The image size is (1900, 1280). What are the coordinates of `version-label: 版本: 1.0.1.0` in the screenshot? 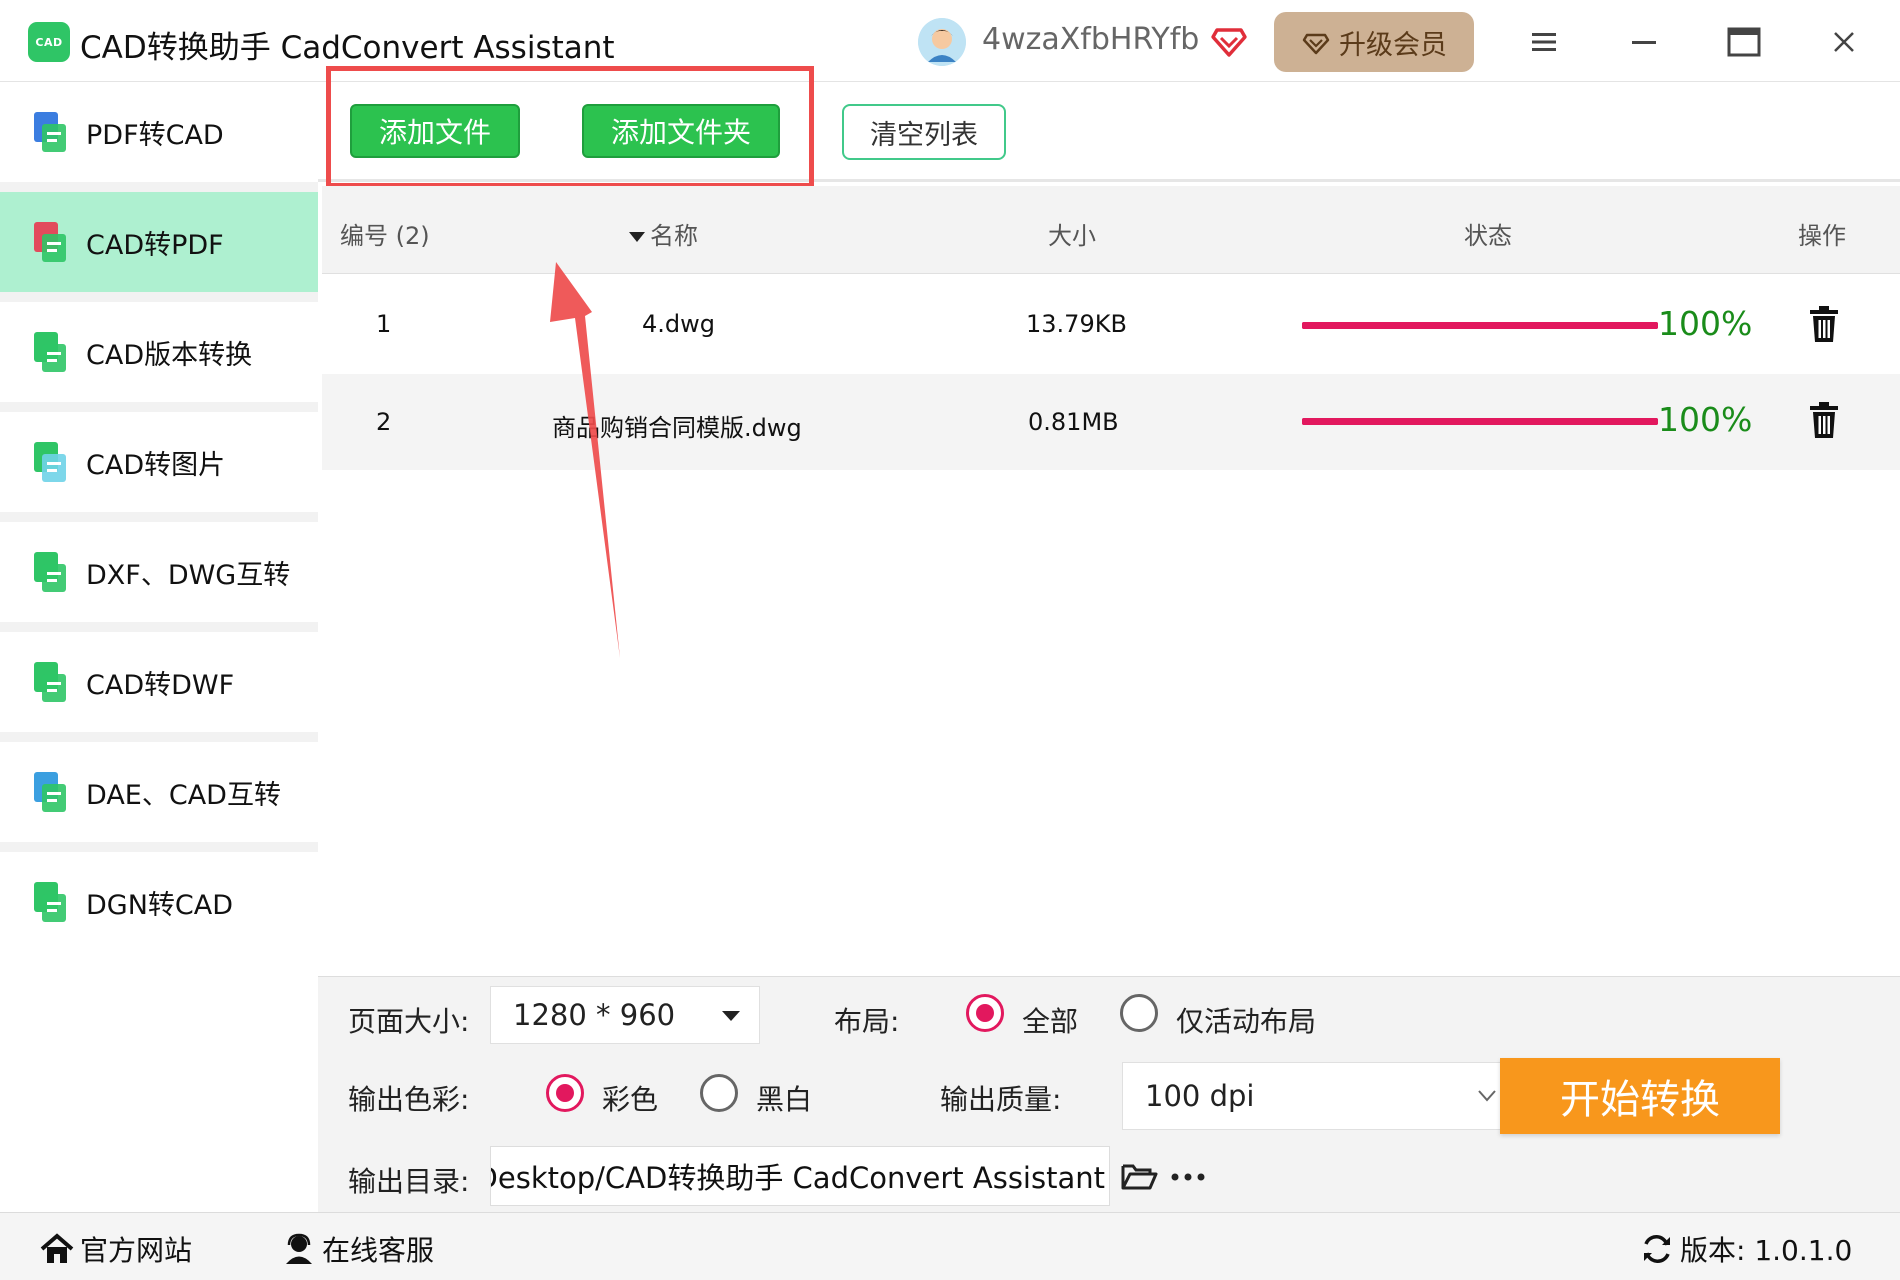 It's located at (1766, 1250).